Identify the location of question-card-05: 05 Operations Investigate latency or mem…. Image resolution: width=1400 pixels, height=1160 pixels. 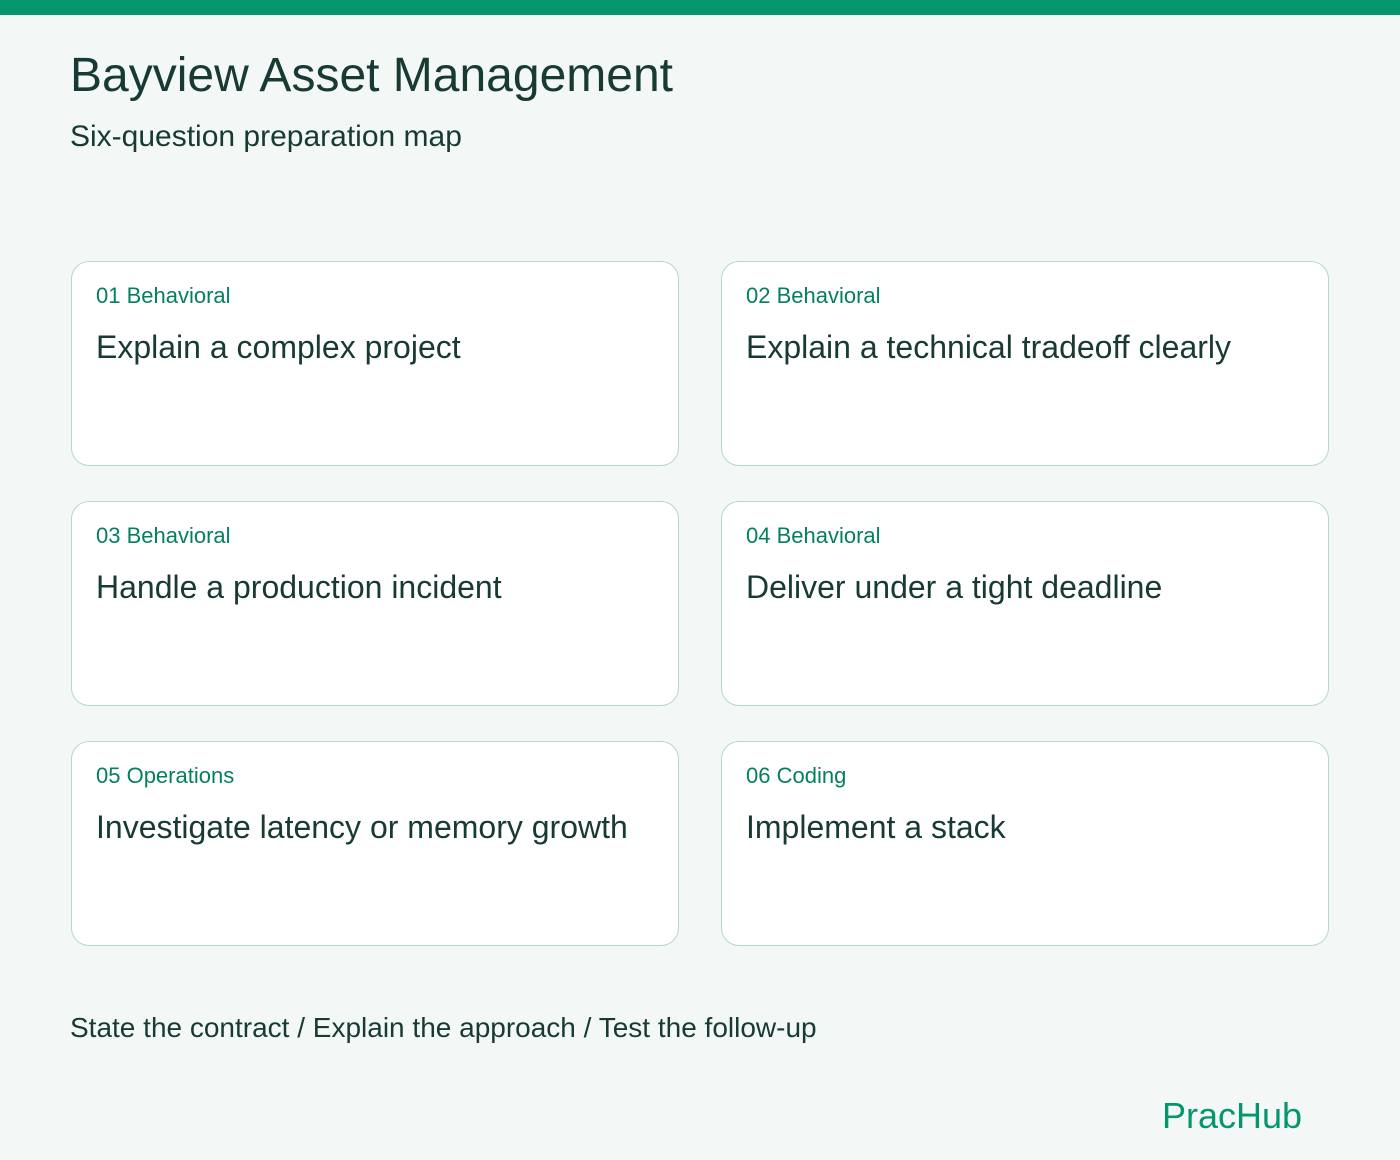
(375, 843).